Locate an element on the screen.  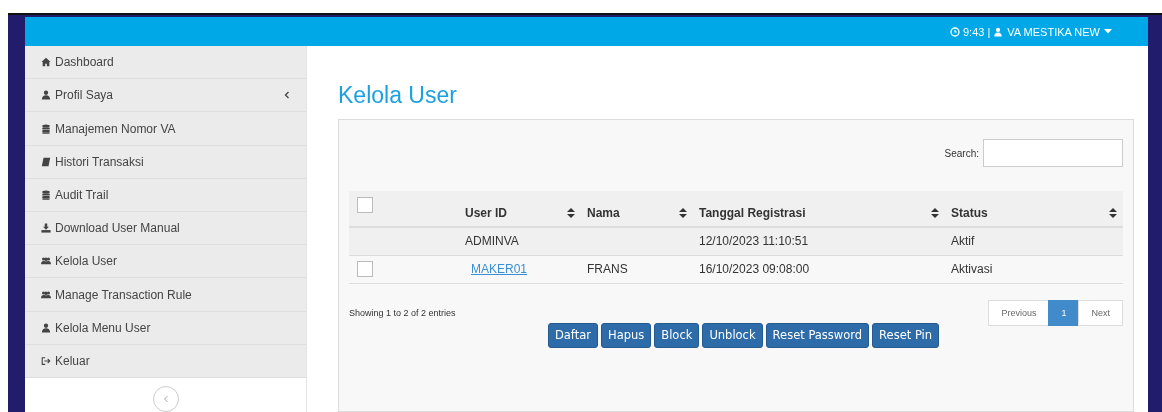
search-label: Search: is located at coordinates (961, 153).